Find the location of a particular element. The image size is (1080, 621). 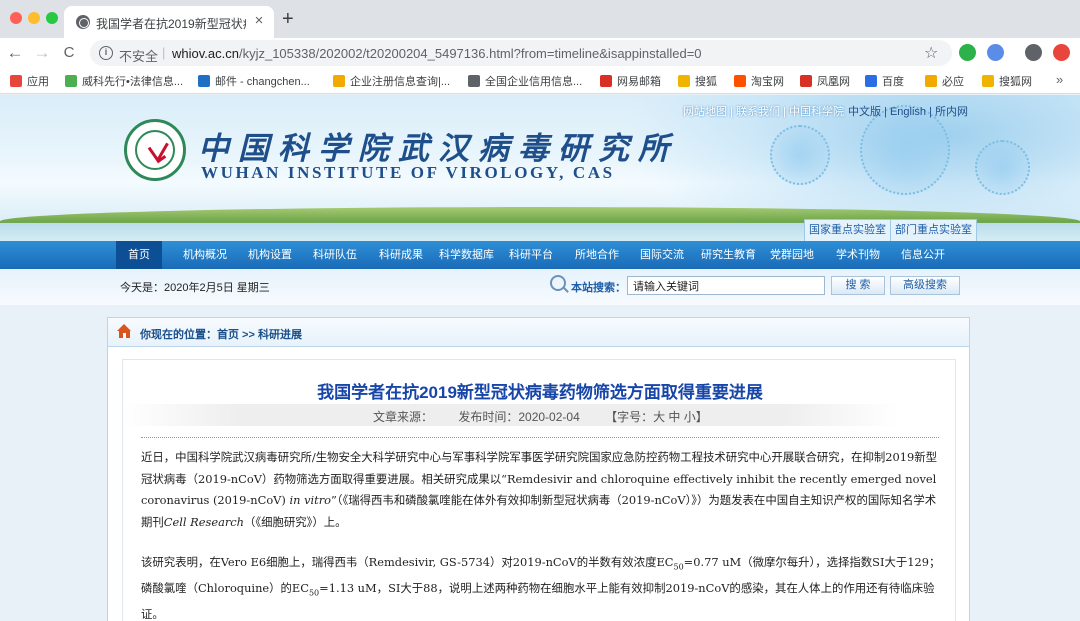

search-label: 本站搜索： is located at coordinates (598, 288).